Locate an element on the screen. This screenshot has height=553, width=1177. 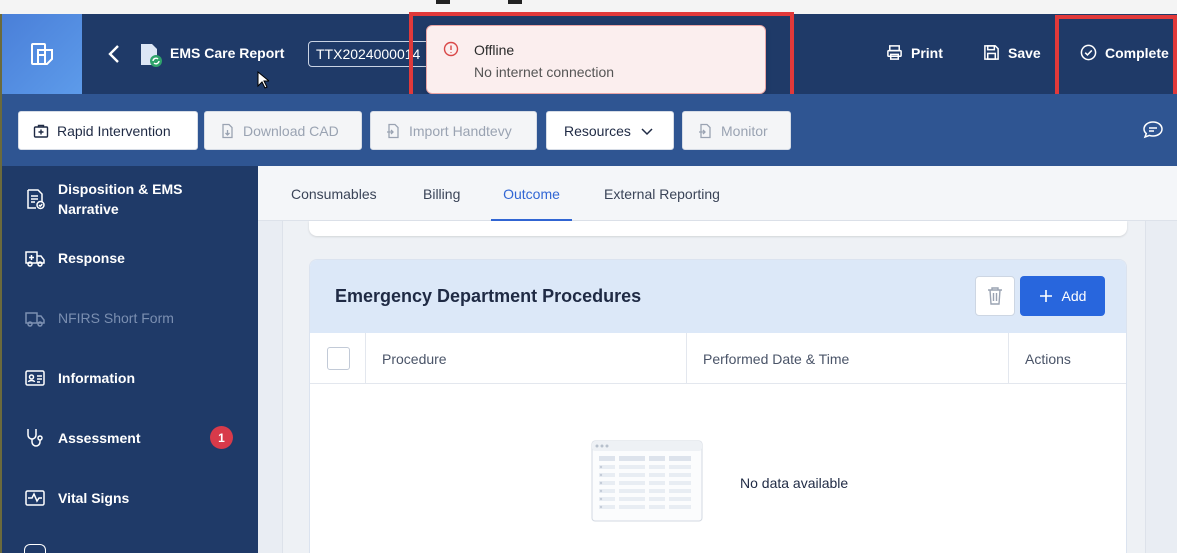
chevron-left-icon is located at coordinates (113, 54).